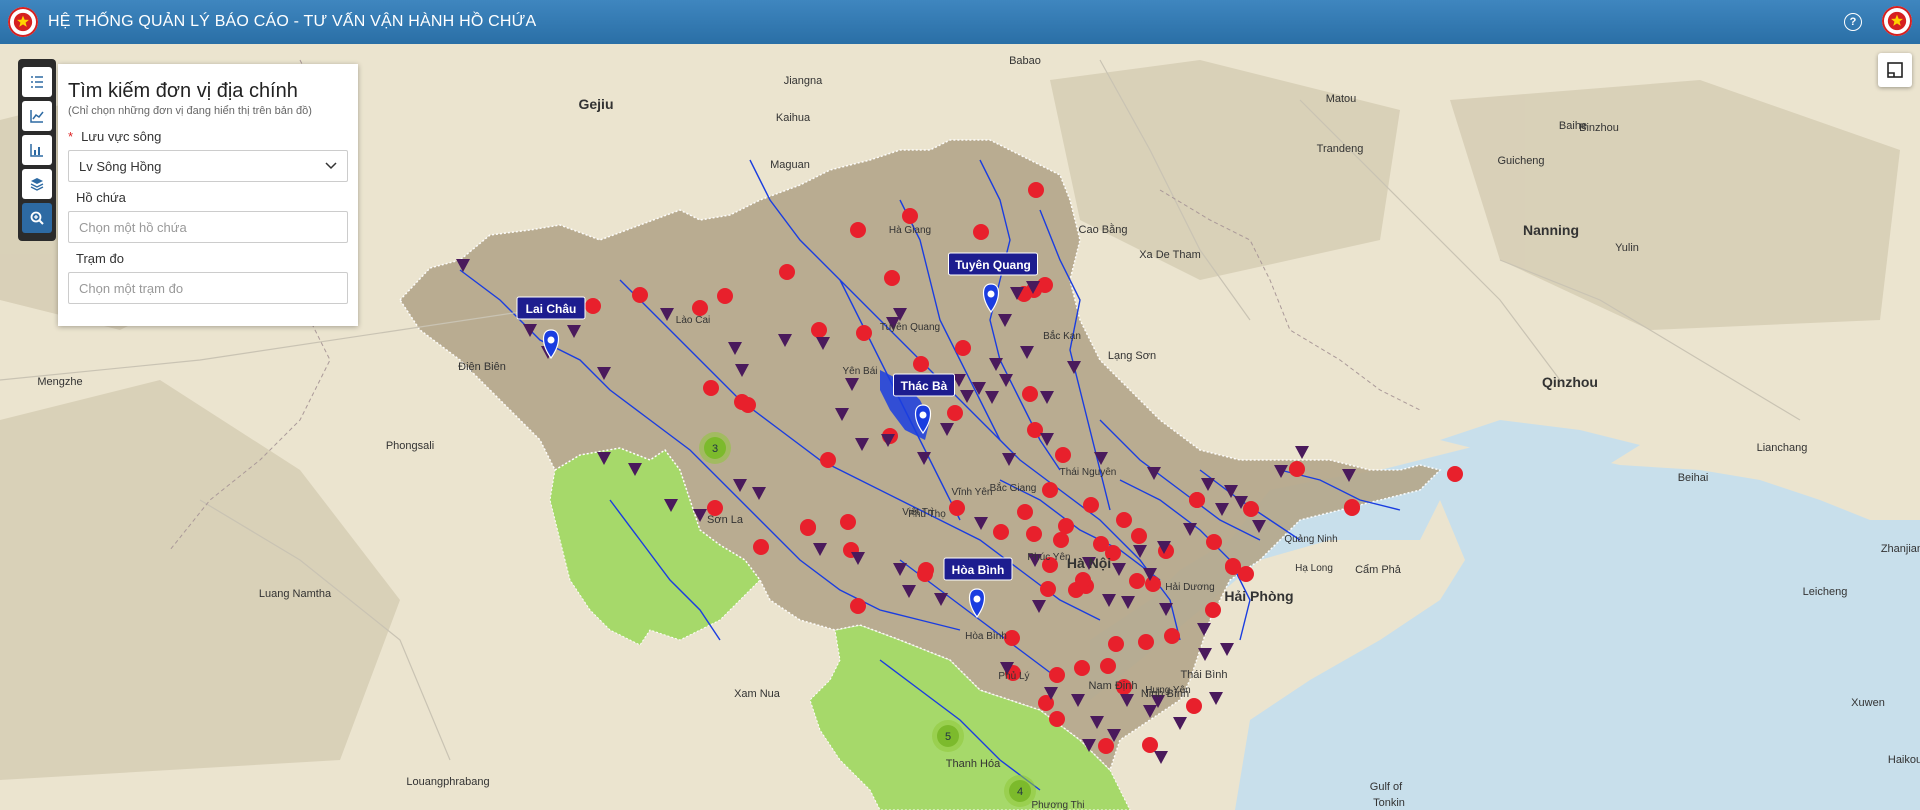  Describe the element at coordinates (924, 386) in the screenshot. I see `reservoir-label: Thác Bà` at that location.